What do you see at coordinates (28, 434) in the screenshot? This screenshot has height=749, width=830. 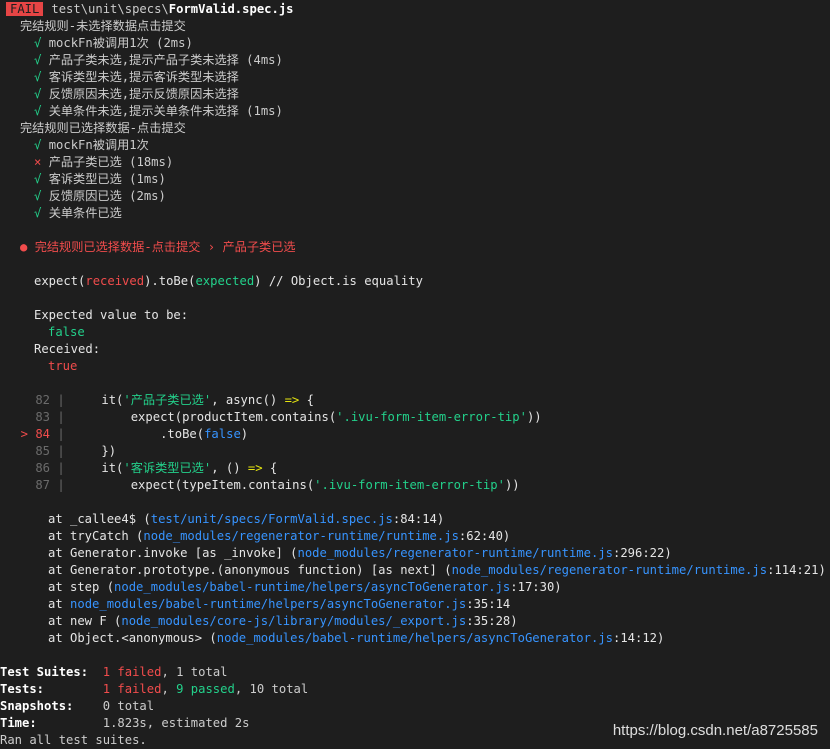 I see `current-line-marker-icon: >` at bounding box center [28, 434].